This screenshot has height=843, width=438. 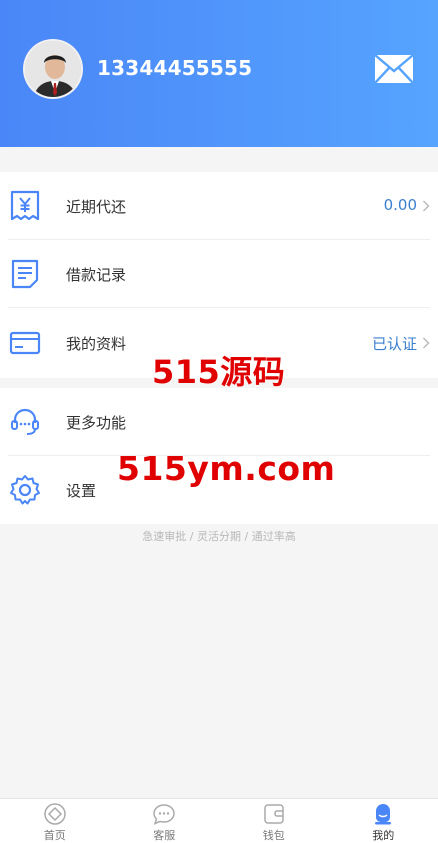 I want to click on card-icon, so click(x=25, y=343).